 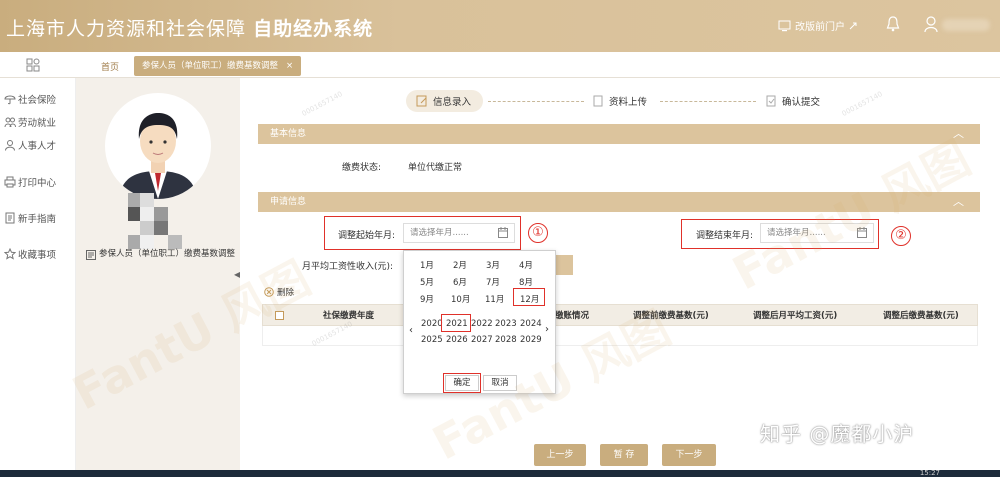 What do you see at coordinates (10, 145) in the screenshot?
I see `person-icon` at bounding box center [10, 145].